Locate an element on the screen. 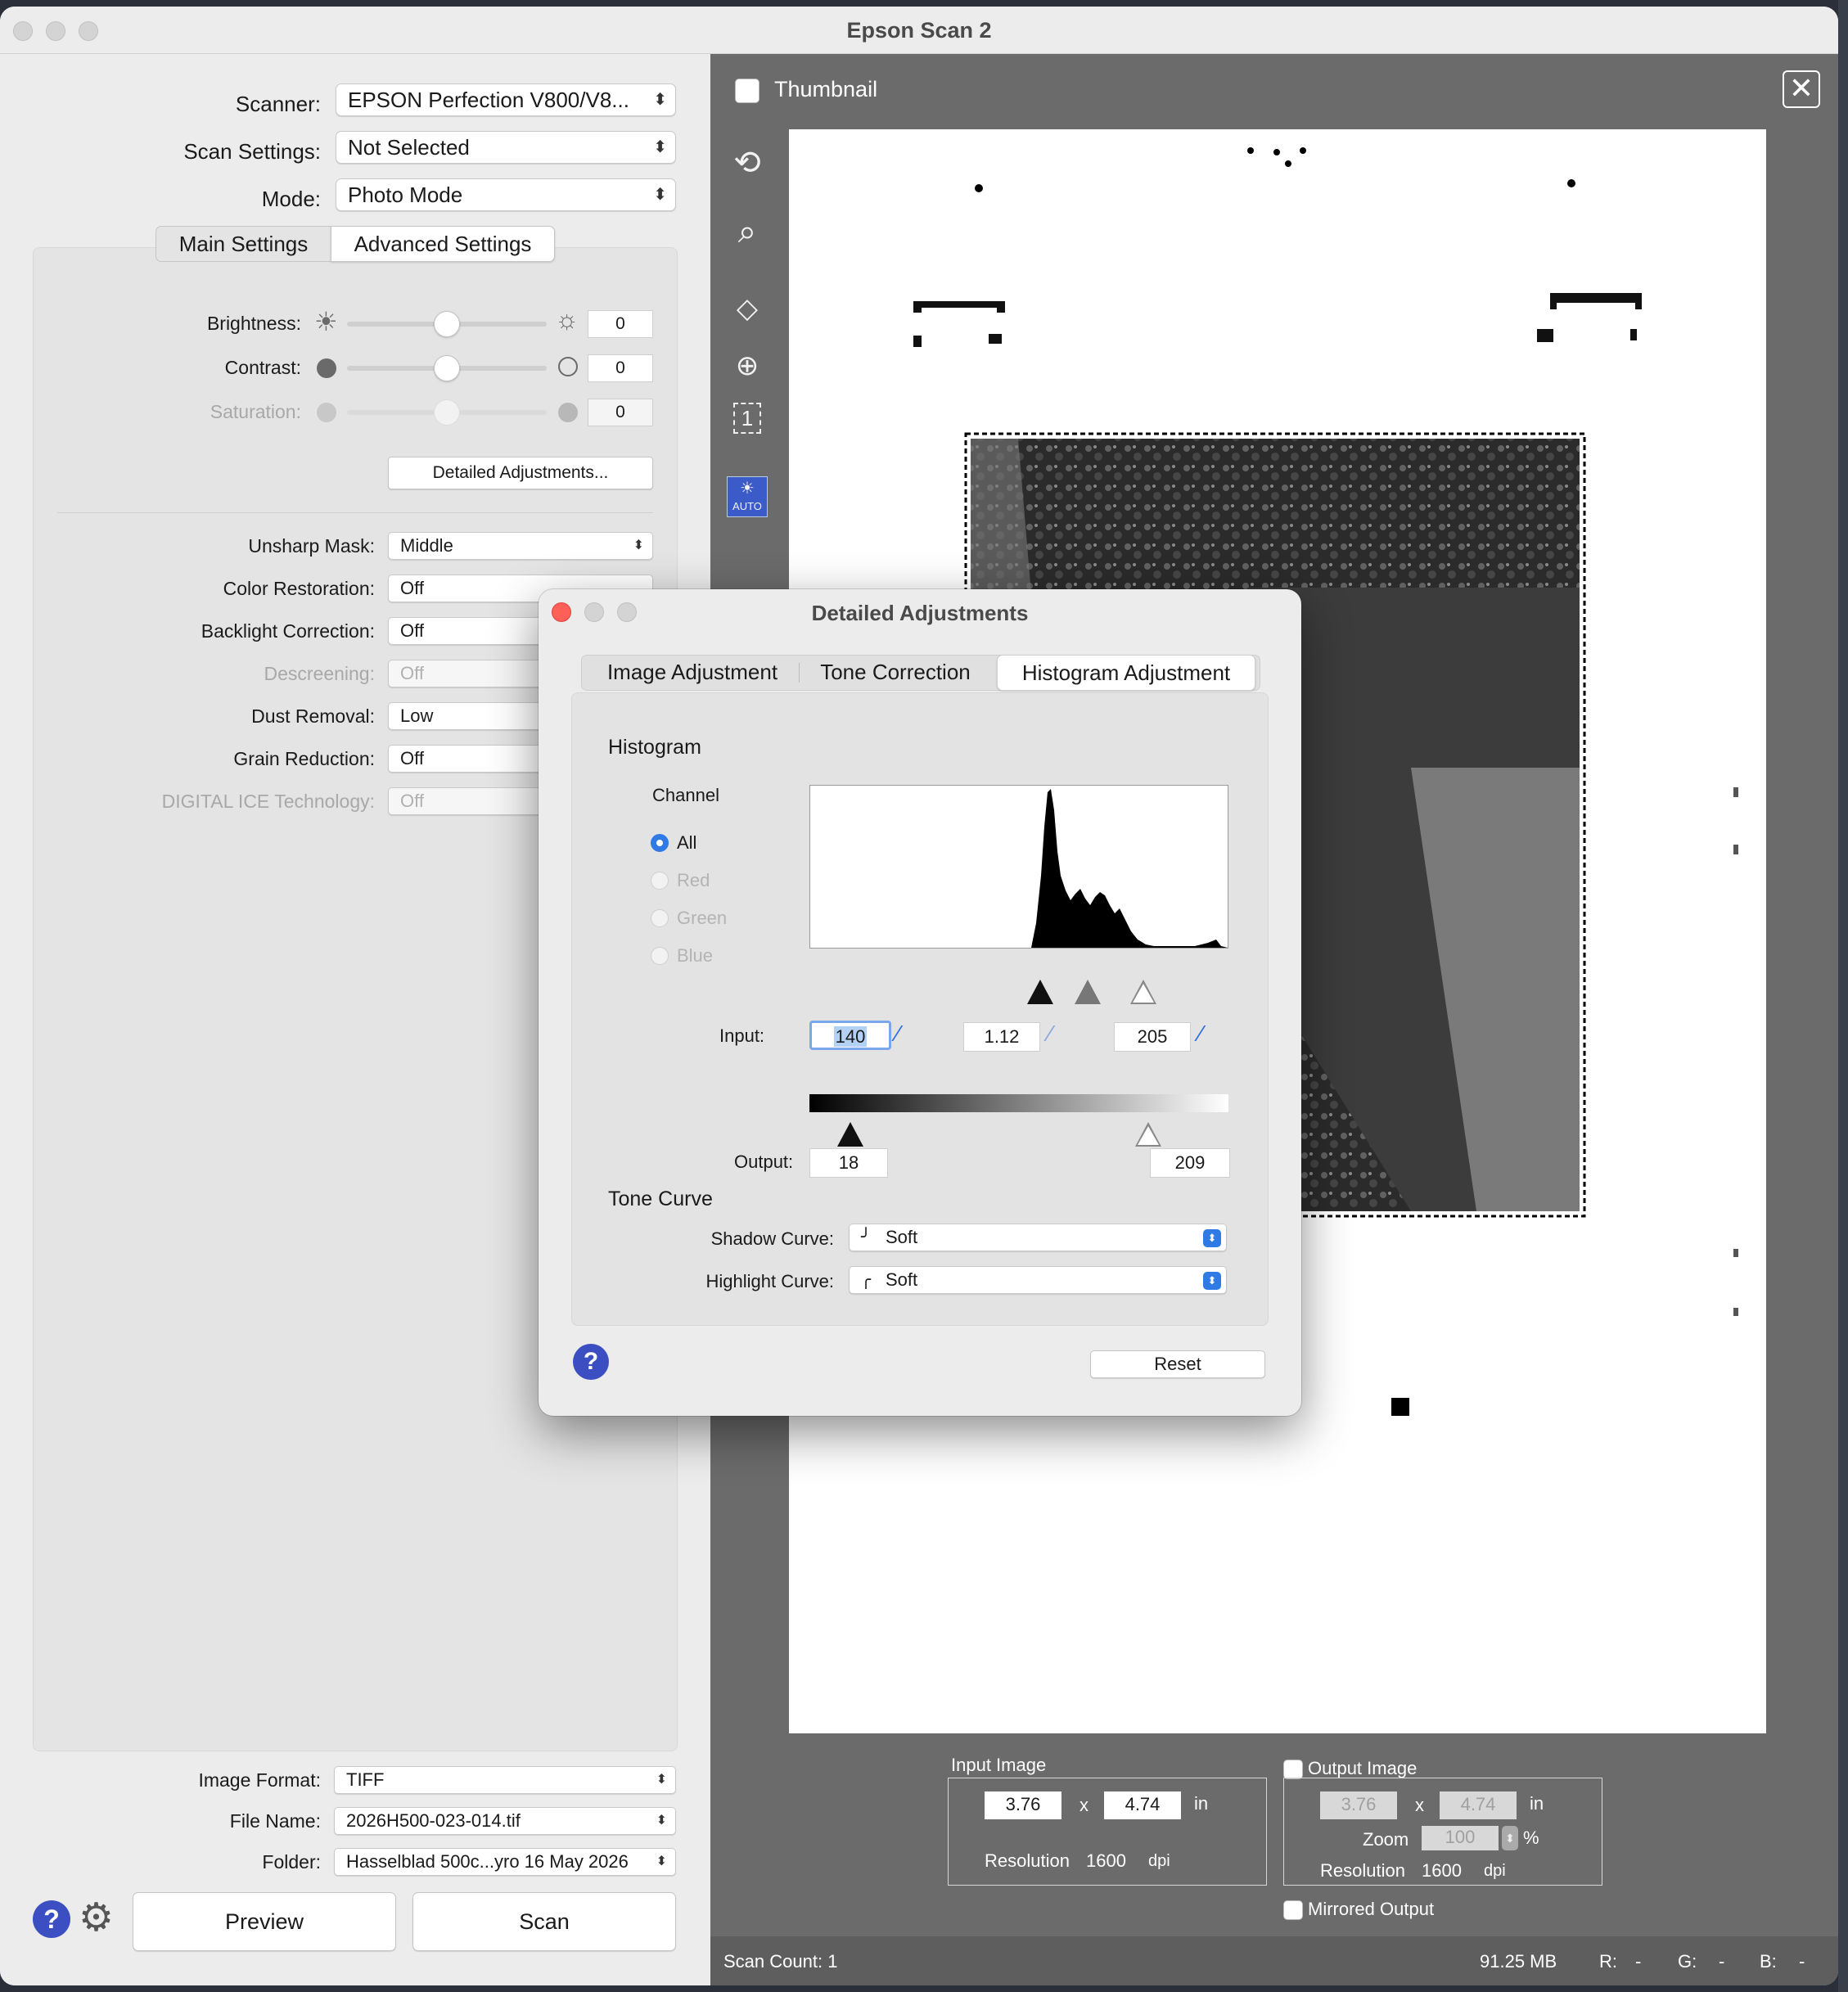 Image resolution: width=1848 pixels, height=1992 pixels. output-dpi-label: dpi is located at coordinates (1495, 1871).